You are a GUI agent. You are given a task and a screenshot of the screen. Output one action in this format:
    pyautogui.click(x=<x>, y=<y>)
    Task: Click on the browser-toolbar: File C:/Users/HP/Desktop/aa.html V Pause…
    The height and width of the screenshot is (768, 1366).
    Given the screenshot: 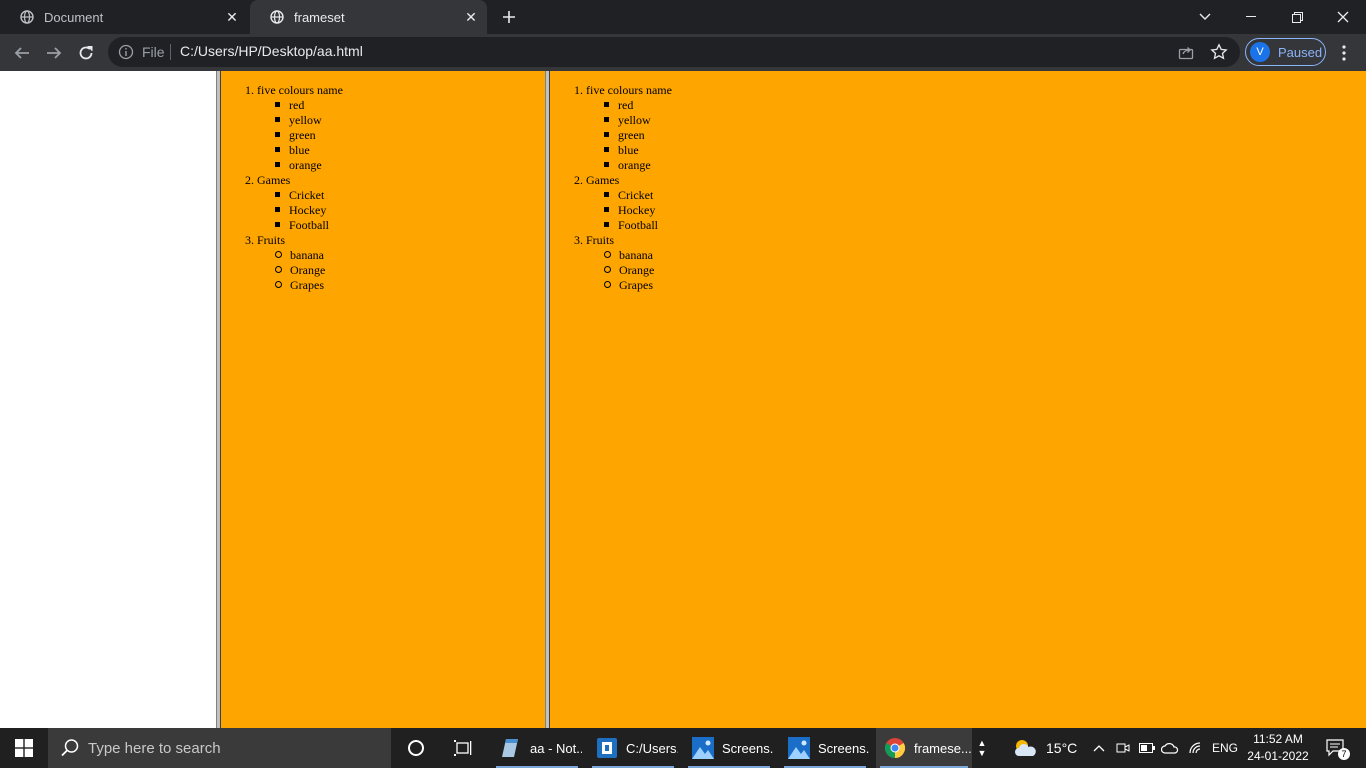 What is the action you would take?
    pyautogui.click(x=683, y=52)
    